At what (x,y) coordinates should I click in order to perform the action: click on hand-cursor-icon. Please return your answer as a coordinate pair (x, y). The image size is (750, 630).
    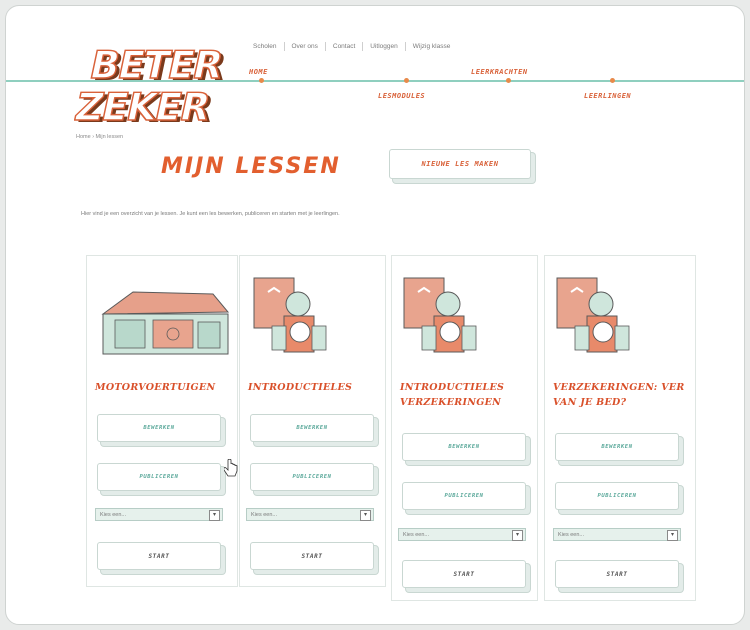
    Looking at the image, I should click on (231, 468).